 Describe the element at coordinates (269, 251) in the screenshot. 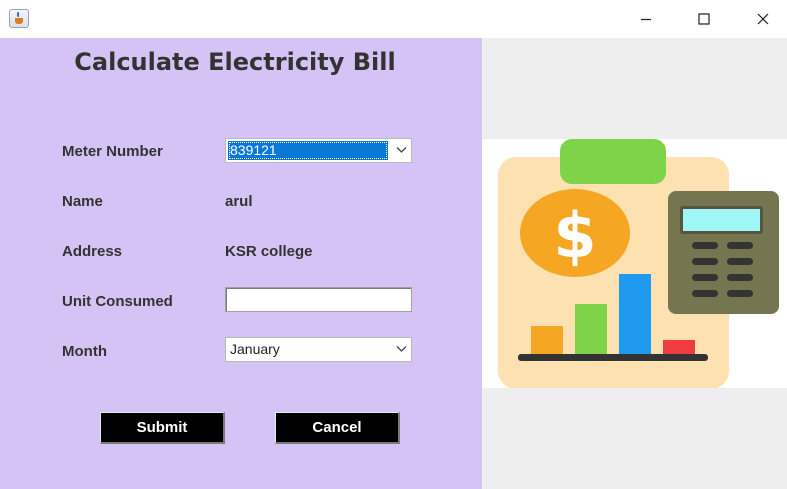

I see `address-value: KSR college` at that location.